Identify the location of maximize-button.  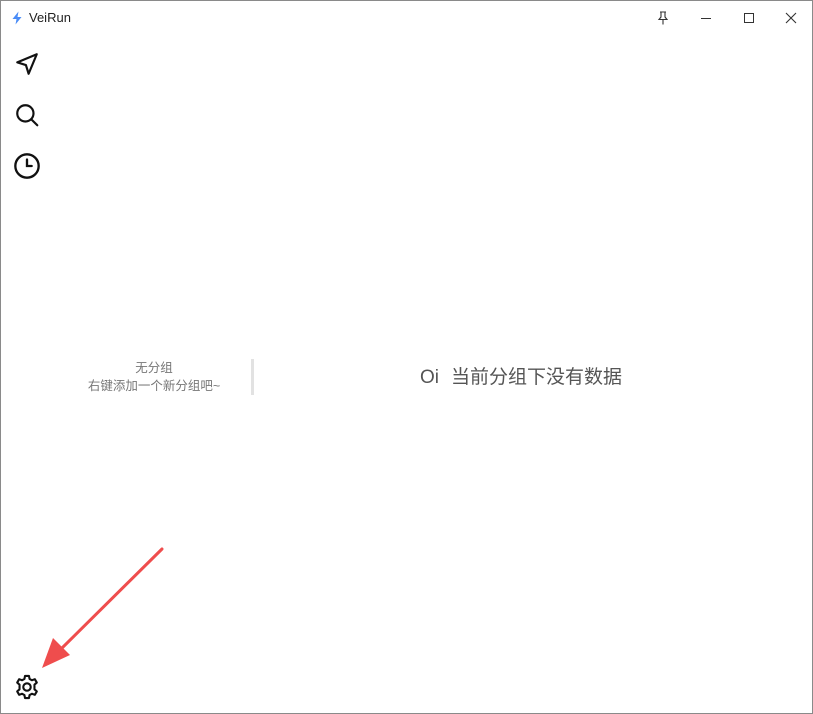
(749, 18).